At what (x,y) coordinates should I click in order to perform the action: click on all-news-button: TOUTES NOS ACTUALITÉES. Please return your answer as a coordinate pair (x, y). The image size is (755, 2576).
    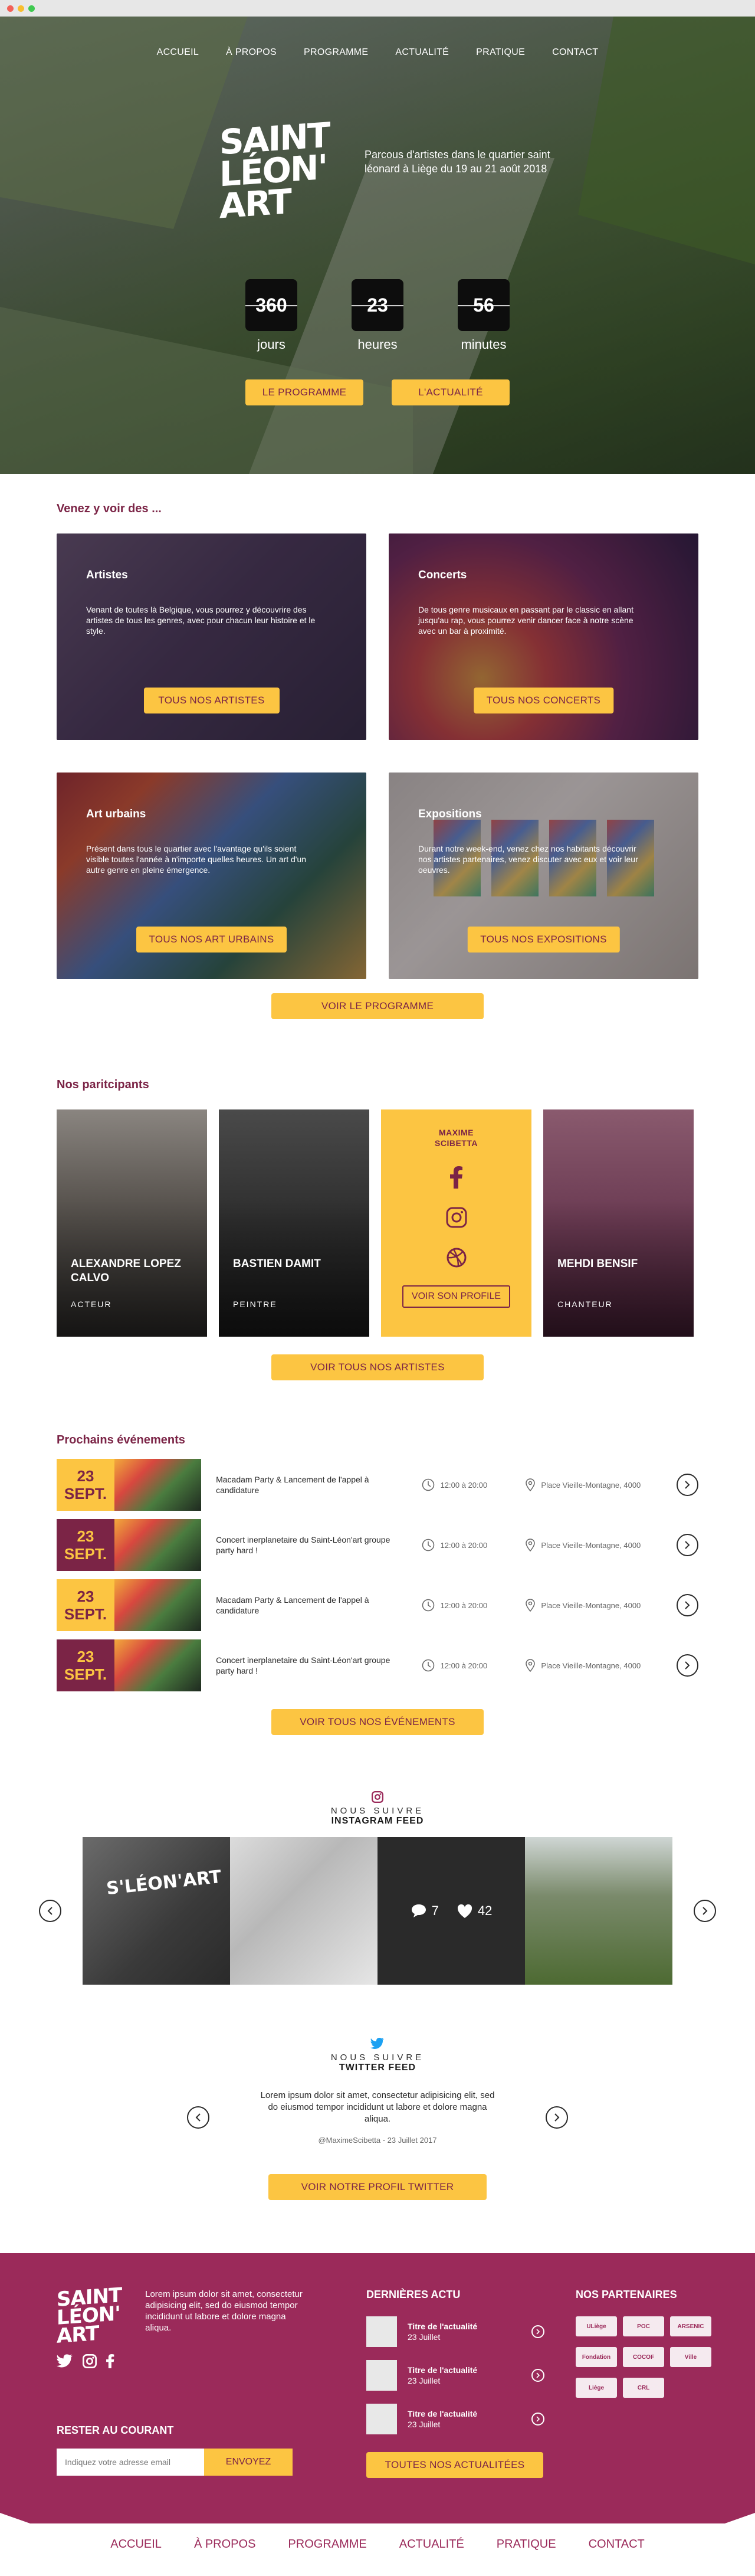
    Looking at the image, I should click on (454, 2465).